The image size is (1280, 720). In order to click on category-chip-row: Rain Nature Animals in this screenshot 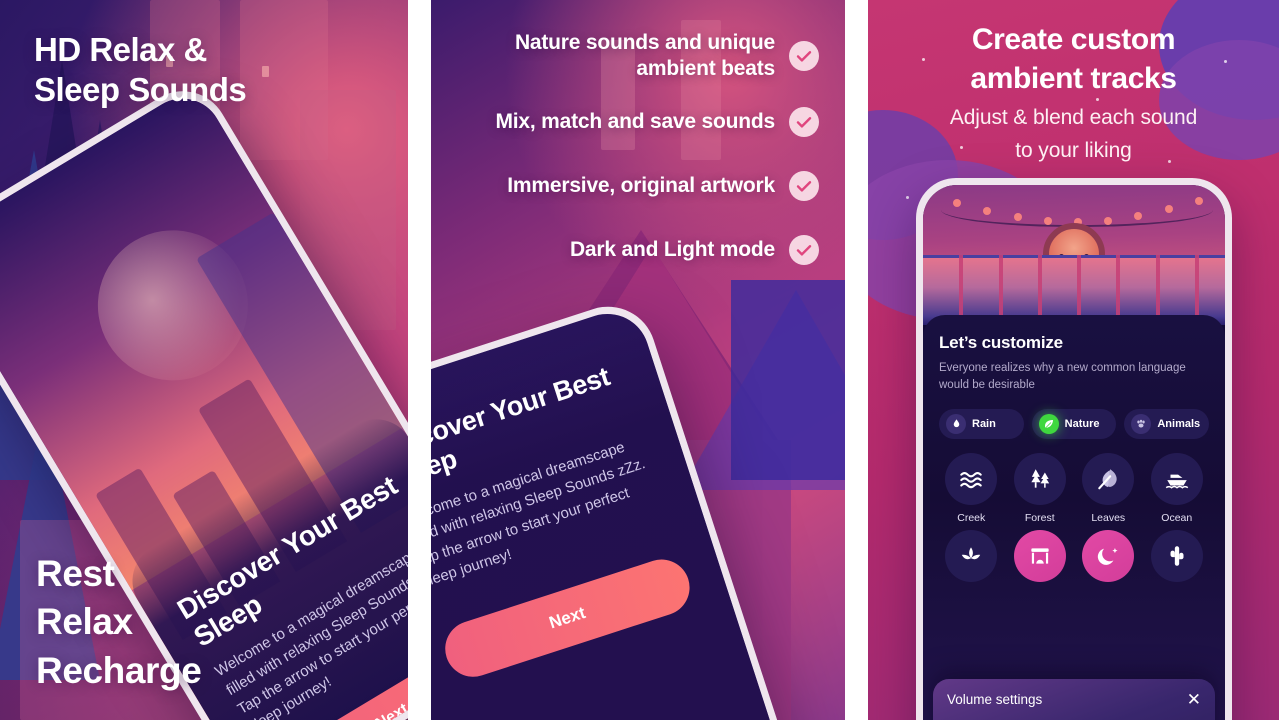, I will do `click(1074, 423)`.